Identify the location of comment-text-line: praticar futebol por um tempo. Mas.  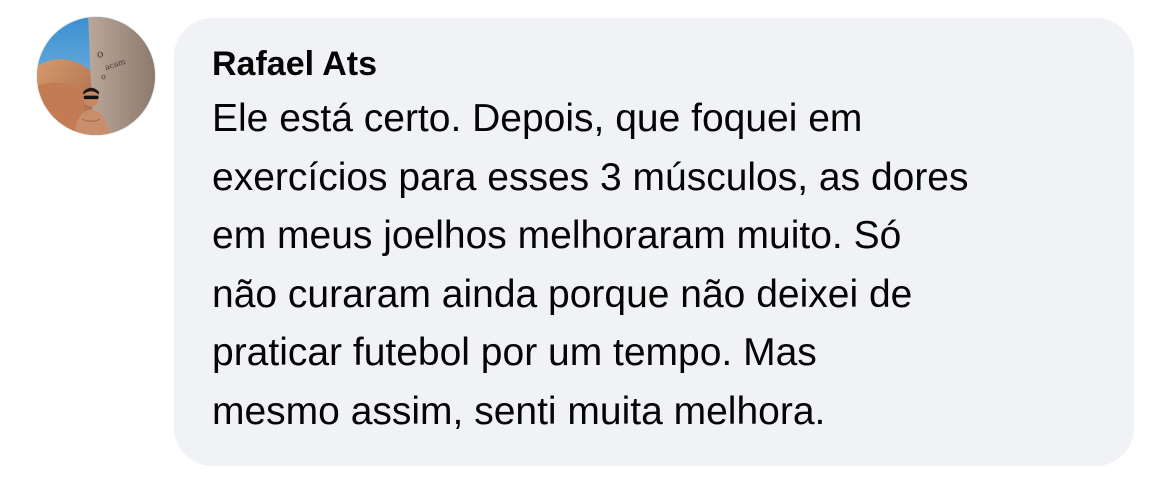
(514, 352).